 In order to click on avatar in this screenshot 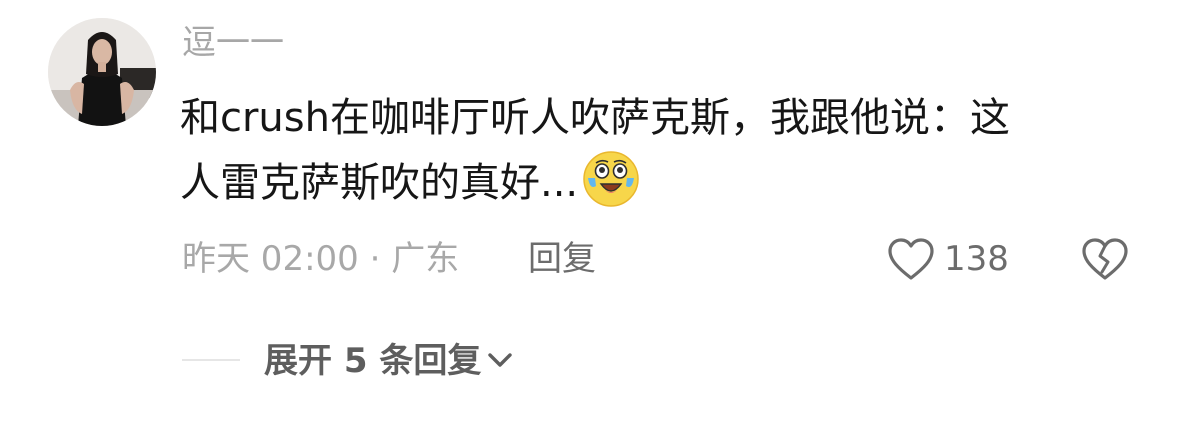, I will do `click(102, 72)`.